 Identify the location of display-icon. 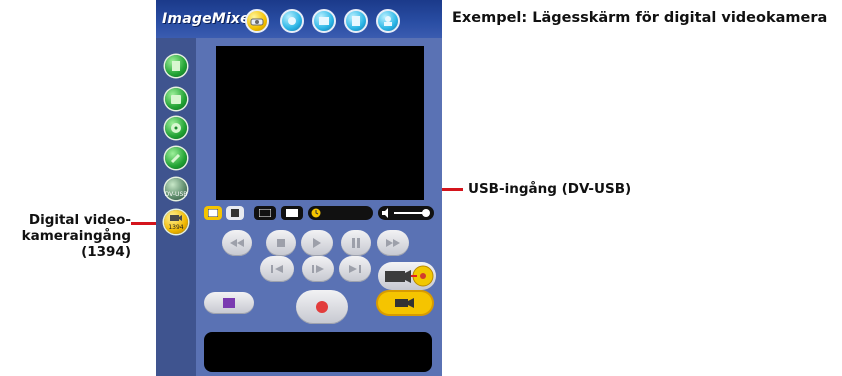
(292, 213).